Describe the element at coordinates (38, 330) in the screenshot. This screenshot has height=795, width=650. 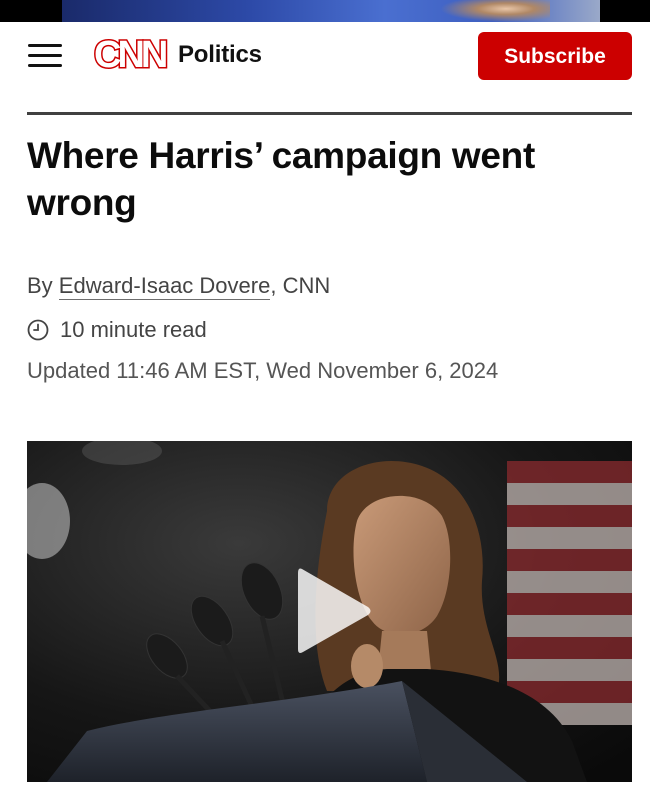
I see `clock-icon` at that location.